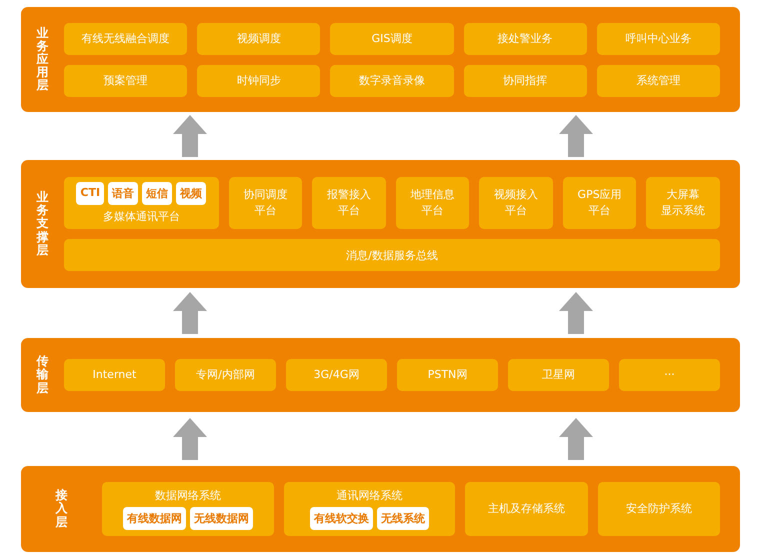 This screenshot has width=760, height=560. Describe the element at coordinates (341, 518) in the screenshot. I see `sub-module-chip: 有线软交换` at that location.